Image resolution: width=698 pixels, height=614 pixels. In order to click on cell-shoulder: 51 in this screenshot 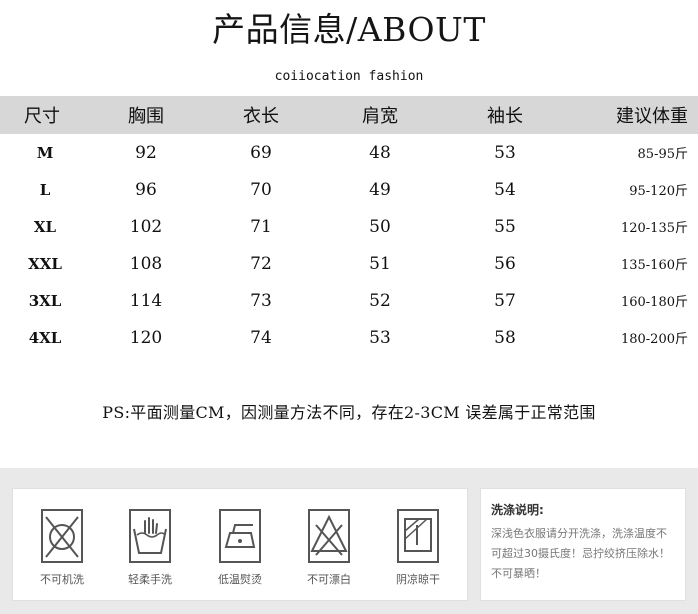, I will do `click(380, 263)`.